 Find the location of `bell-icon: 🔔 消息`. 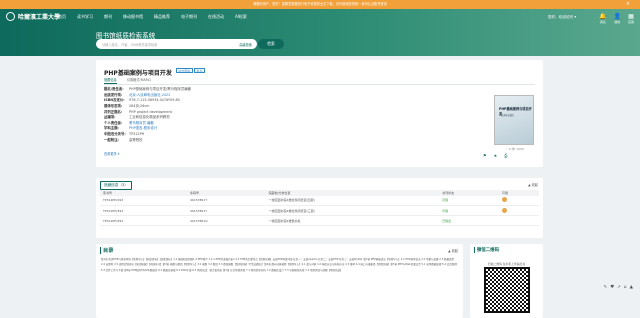

bell-icon: 🔔 消息 is located at coordinates (602, 18).